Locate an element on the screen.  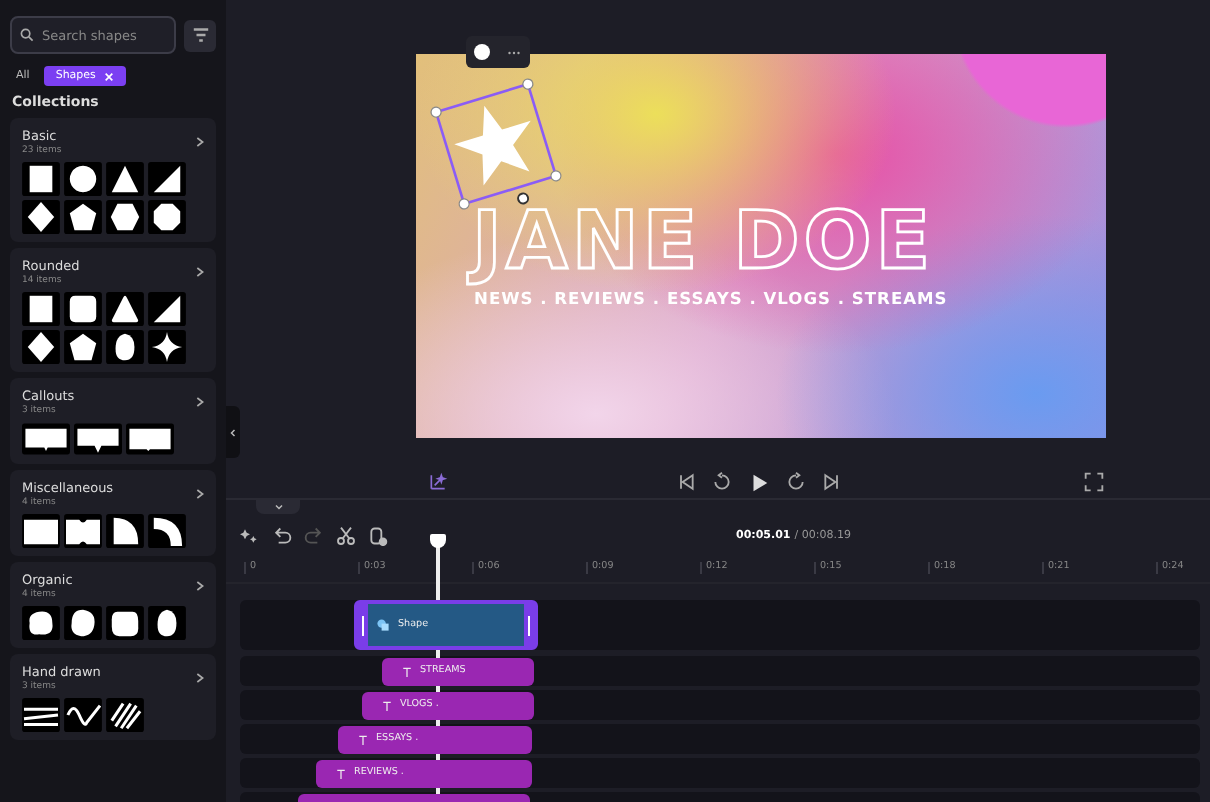
filter-icon is located at coordinates (200, 35).